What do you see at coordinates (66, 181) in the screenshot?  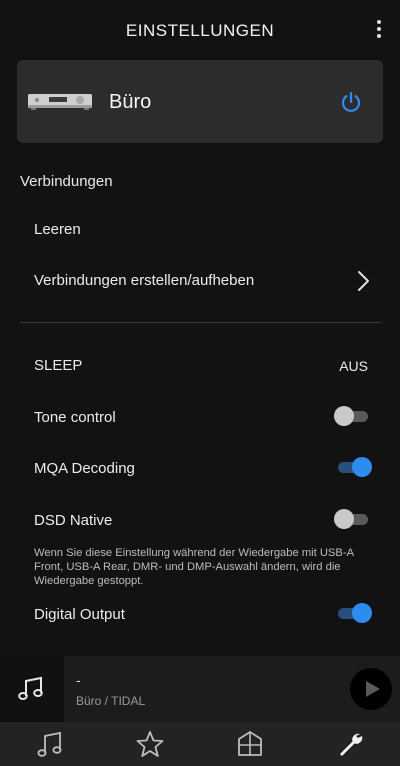 I see `section-connections-label: Verbindungen` at bounding box center [66, 181].